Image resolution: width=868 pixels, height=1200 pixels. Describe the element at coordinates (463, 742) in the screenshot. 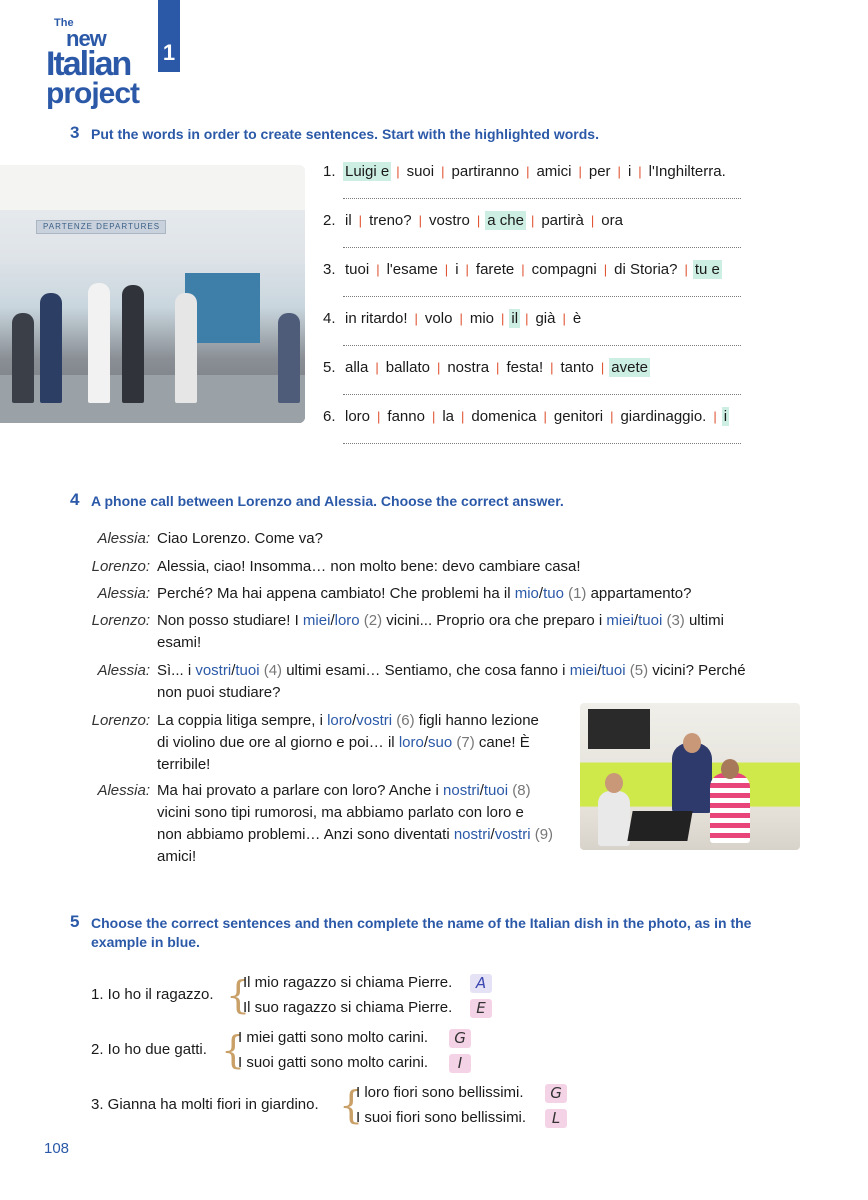

I see `choice-number: (7)` at that location.